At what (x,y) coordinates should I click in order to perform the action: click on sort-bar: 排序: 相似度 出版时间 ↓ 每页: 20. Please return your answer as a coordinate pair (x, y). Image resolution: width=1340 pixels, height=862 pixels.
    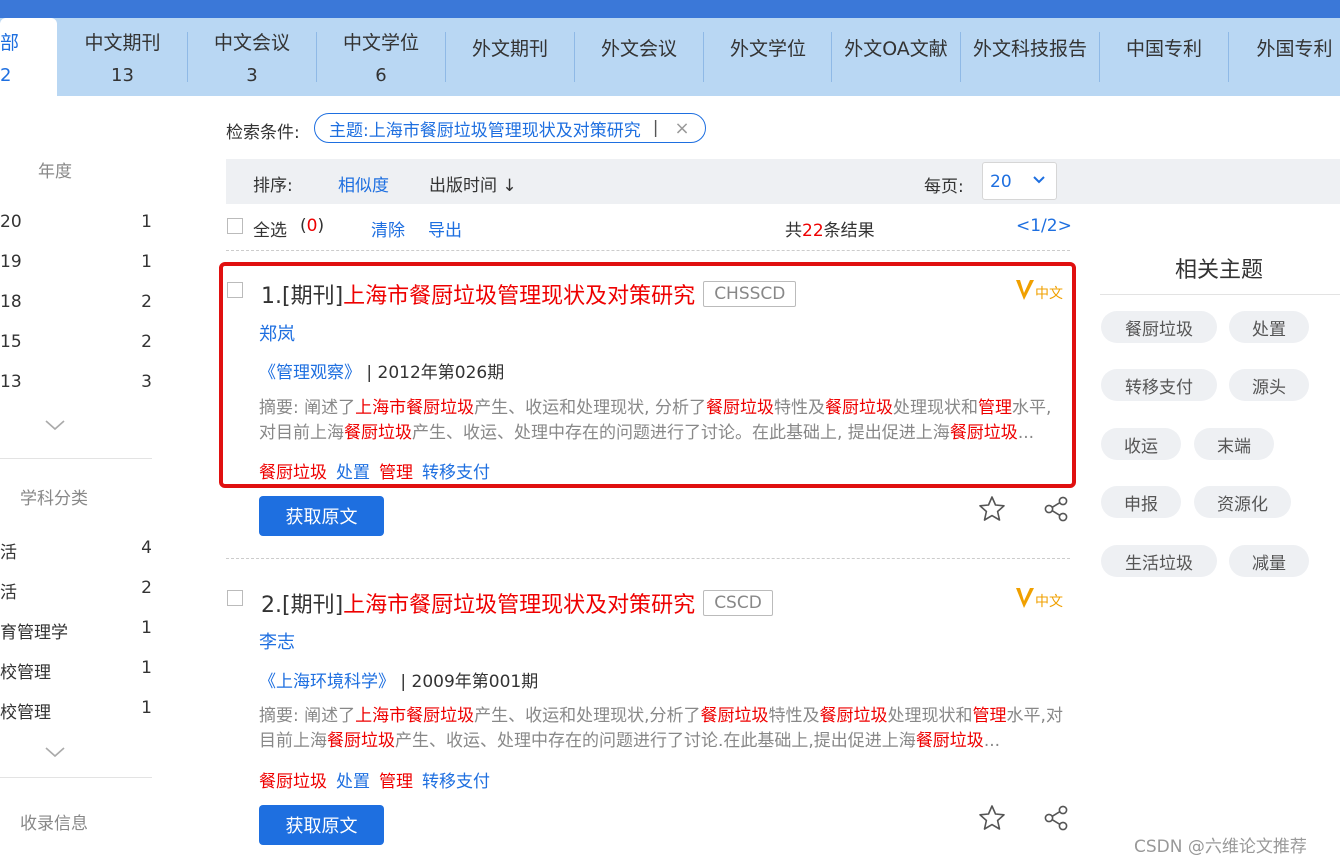
    Looking at the image, I should click on (783, 181).